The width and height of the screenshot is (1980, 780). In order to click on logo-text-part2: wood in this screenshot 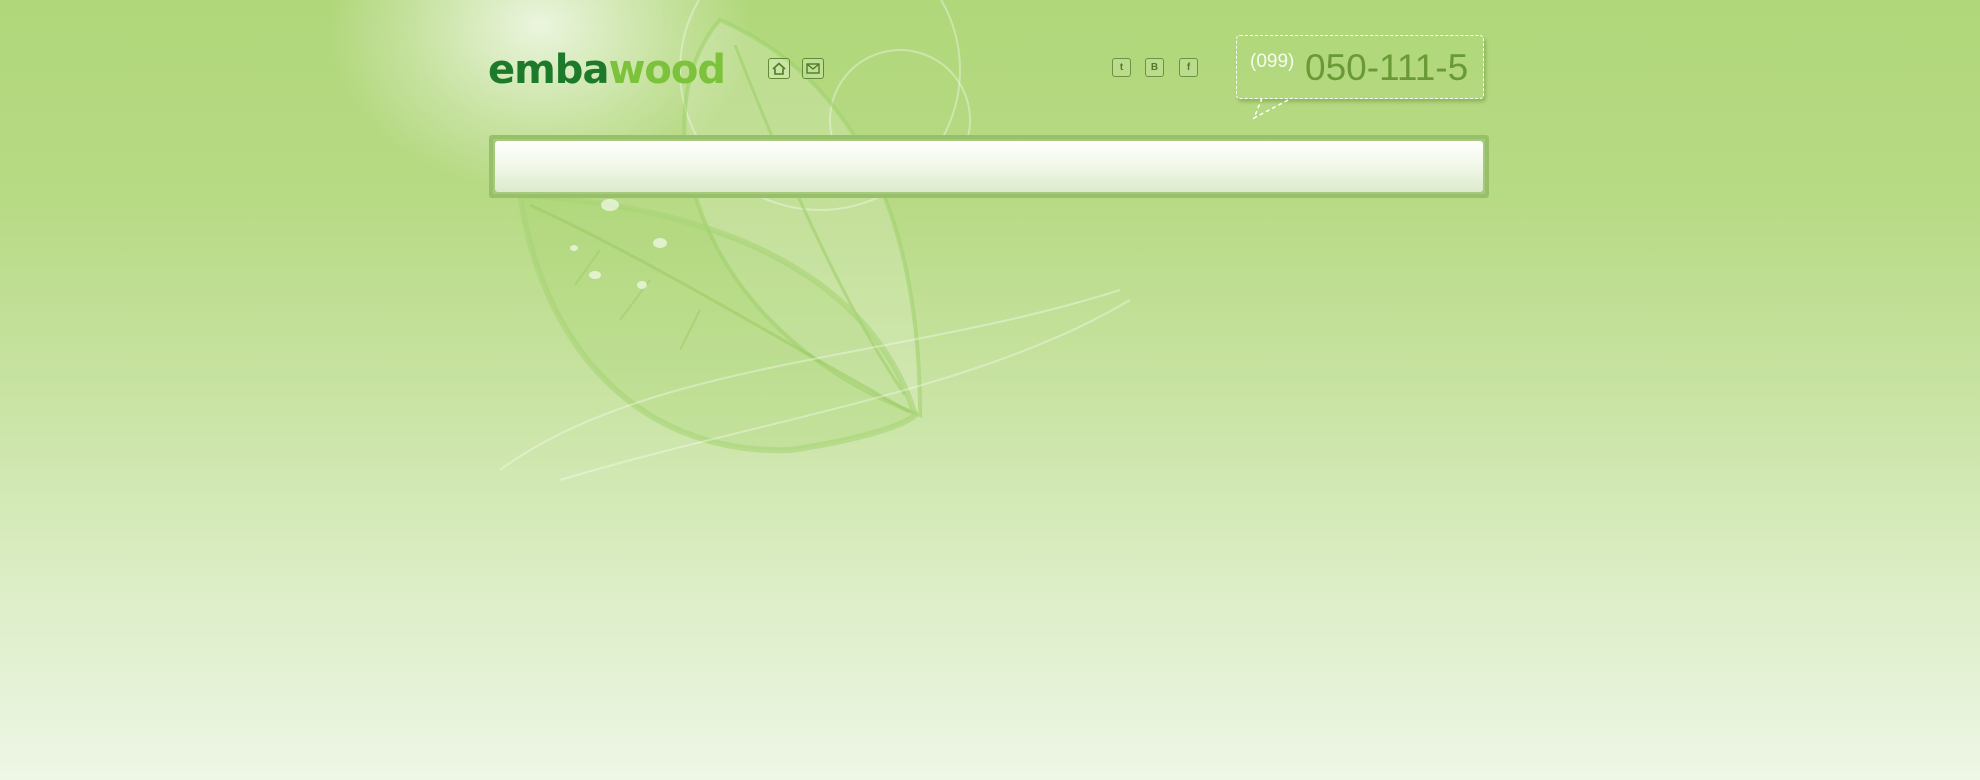, I will do `click(667, 70)`.